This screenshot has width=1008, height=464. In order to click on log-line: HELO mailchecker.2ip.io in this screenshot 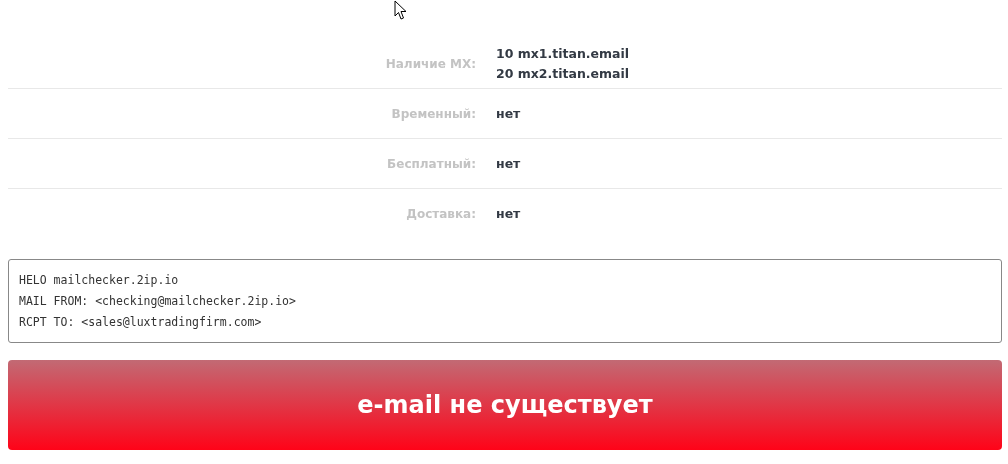, I will do `click(99, 280)`.